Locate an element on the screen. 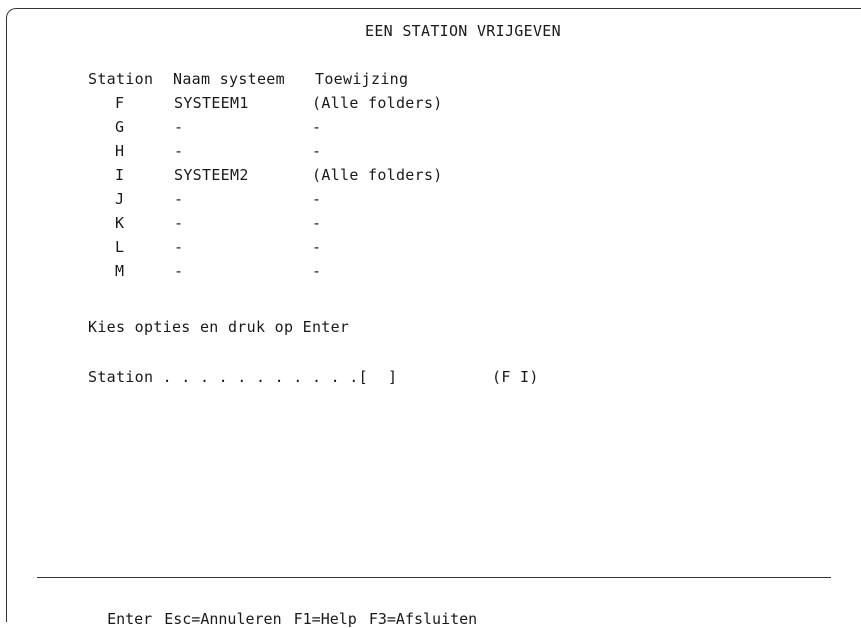  fkey-cancel: Esc=Annuleren is located at coordinates (222, 619).